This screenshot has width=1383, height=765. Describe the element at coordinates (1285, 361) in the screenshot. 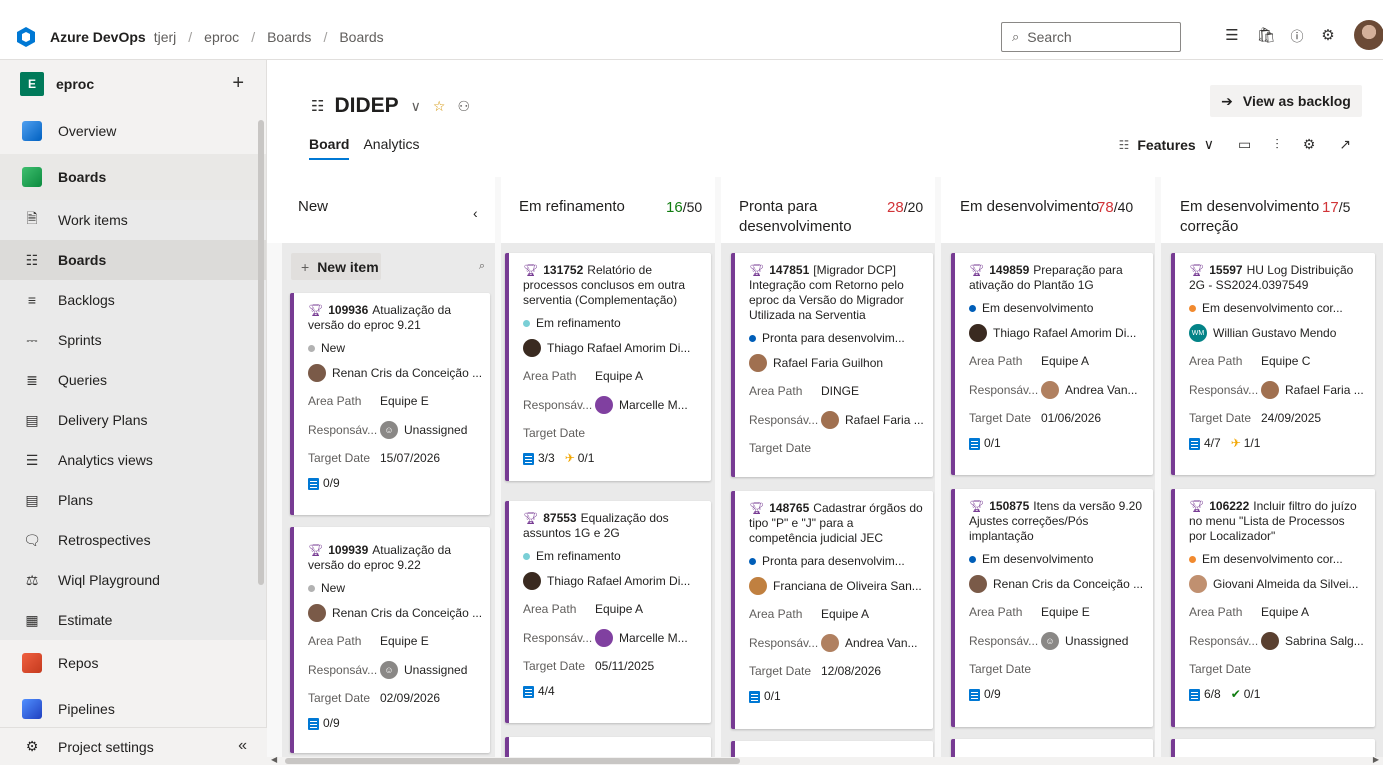

I see `field-value: Equipe C` at that location.